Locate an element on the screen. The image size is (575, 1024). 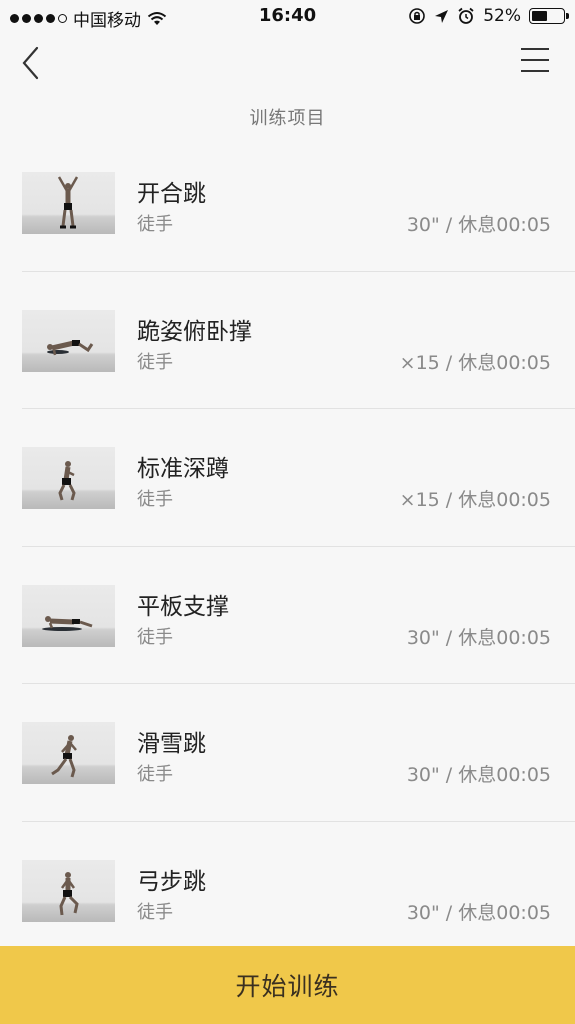
location-arrow-icon is located at coordinates (442, 16).